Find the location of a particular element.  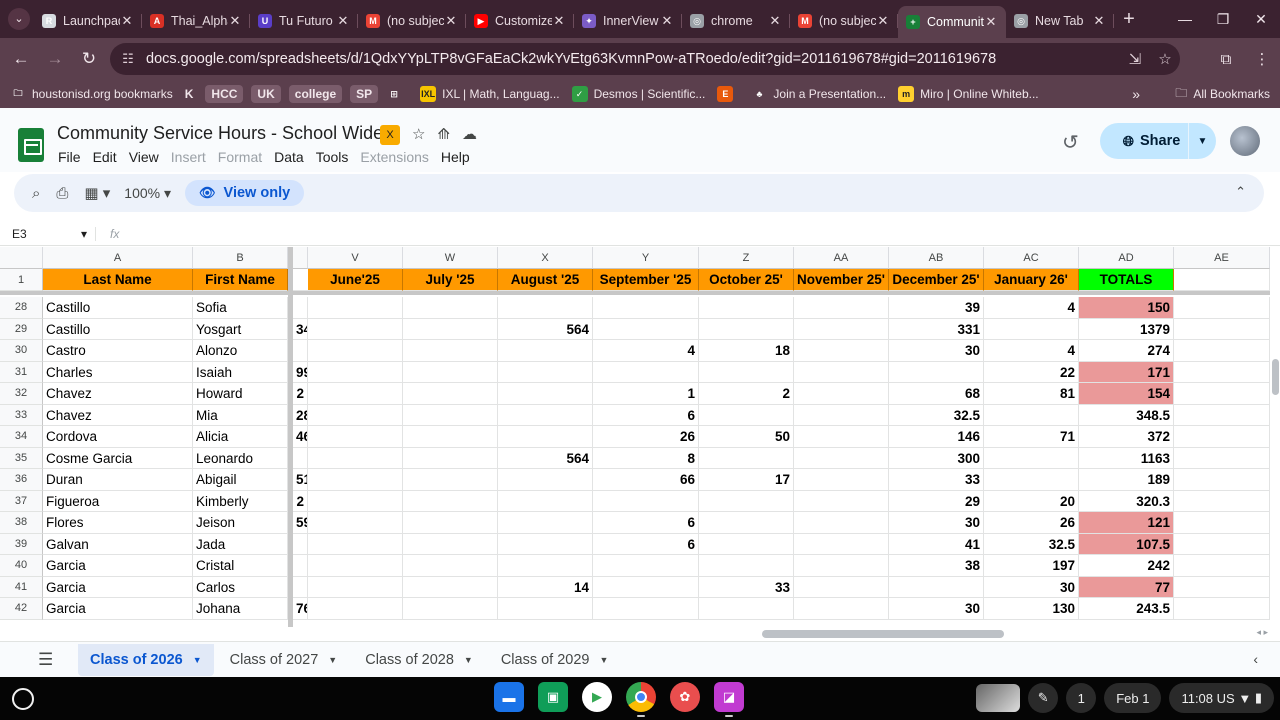

column-header: B is located at coordinates (240, 258).